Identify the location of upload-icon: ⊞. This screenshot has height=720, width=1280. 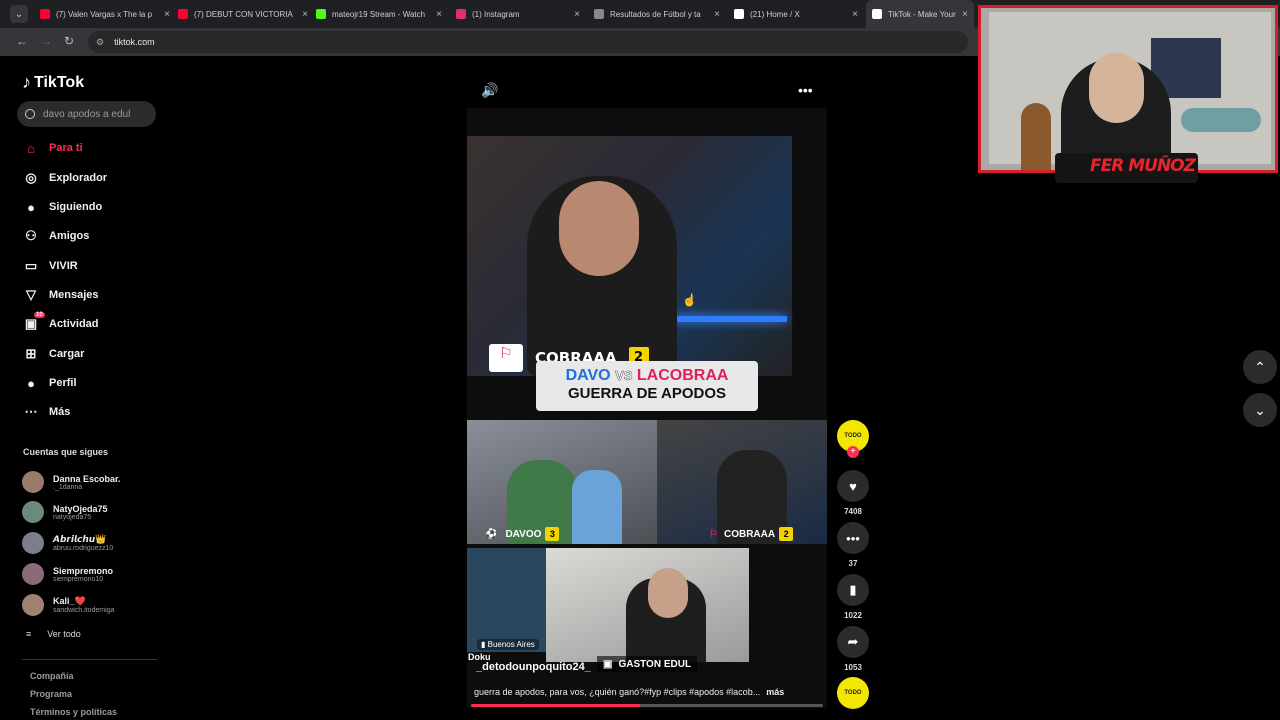
(31, 353).